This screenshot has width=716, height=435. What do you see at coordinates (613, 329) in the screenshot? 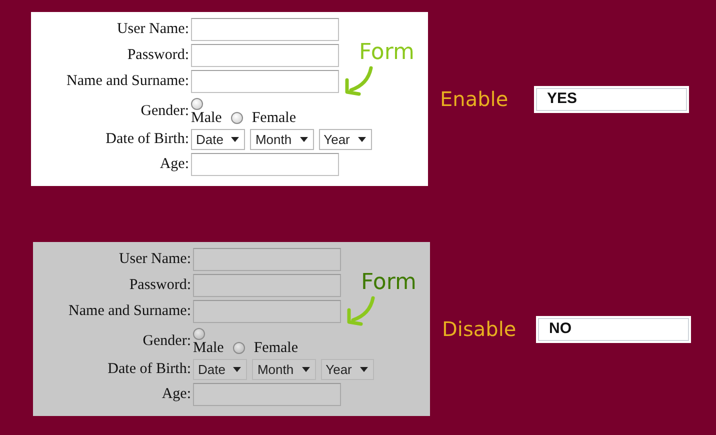
I see `status-field: NO` at bounding box center [613, 329].